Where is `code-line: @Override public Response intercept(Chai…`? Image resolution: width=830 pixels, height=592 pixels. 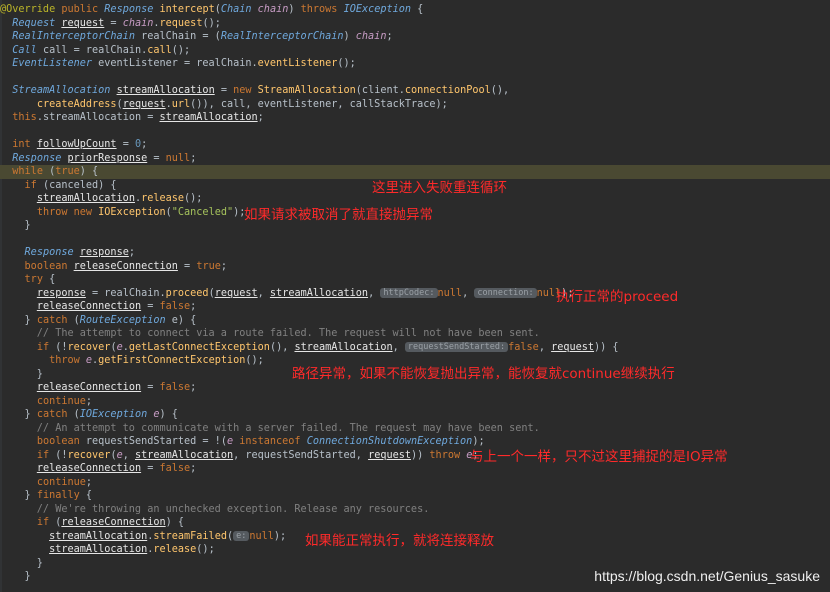
code-line: @Override public Response intercept(Chai… is located at coordinates (415, 10).